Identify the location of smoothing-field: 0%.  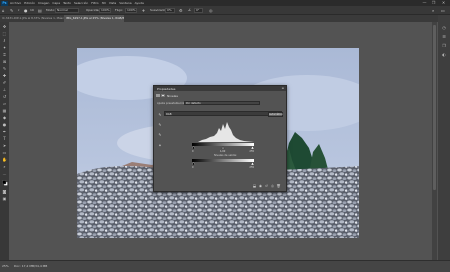
(170, 10).